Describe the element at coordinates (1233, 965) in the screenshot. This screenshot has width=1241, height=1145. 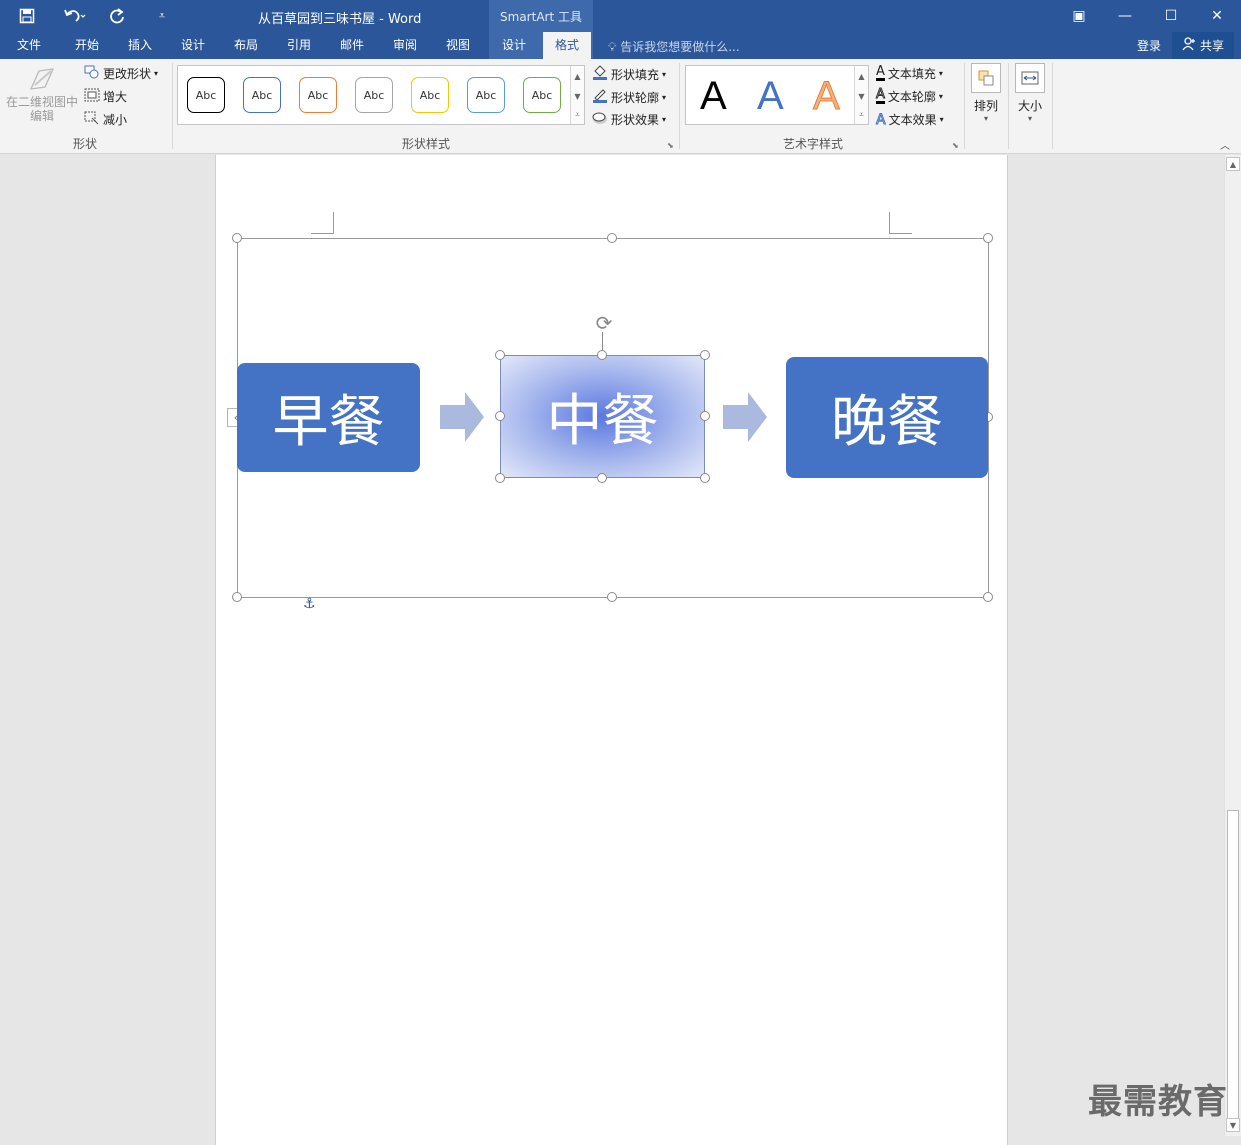
I see `scroll-thumb` at that location.